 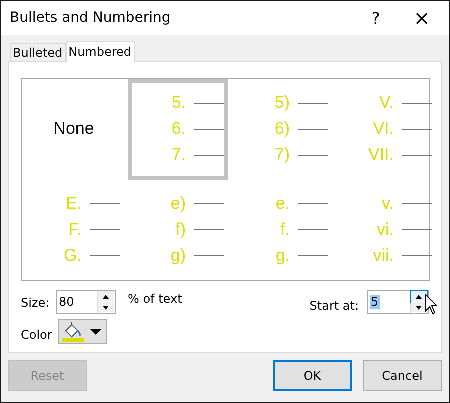 What do you see at coordinates (178, 129) in the screenshot?
I see `list-number: 6.` at bounding box center [178, 129].